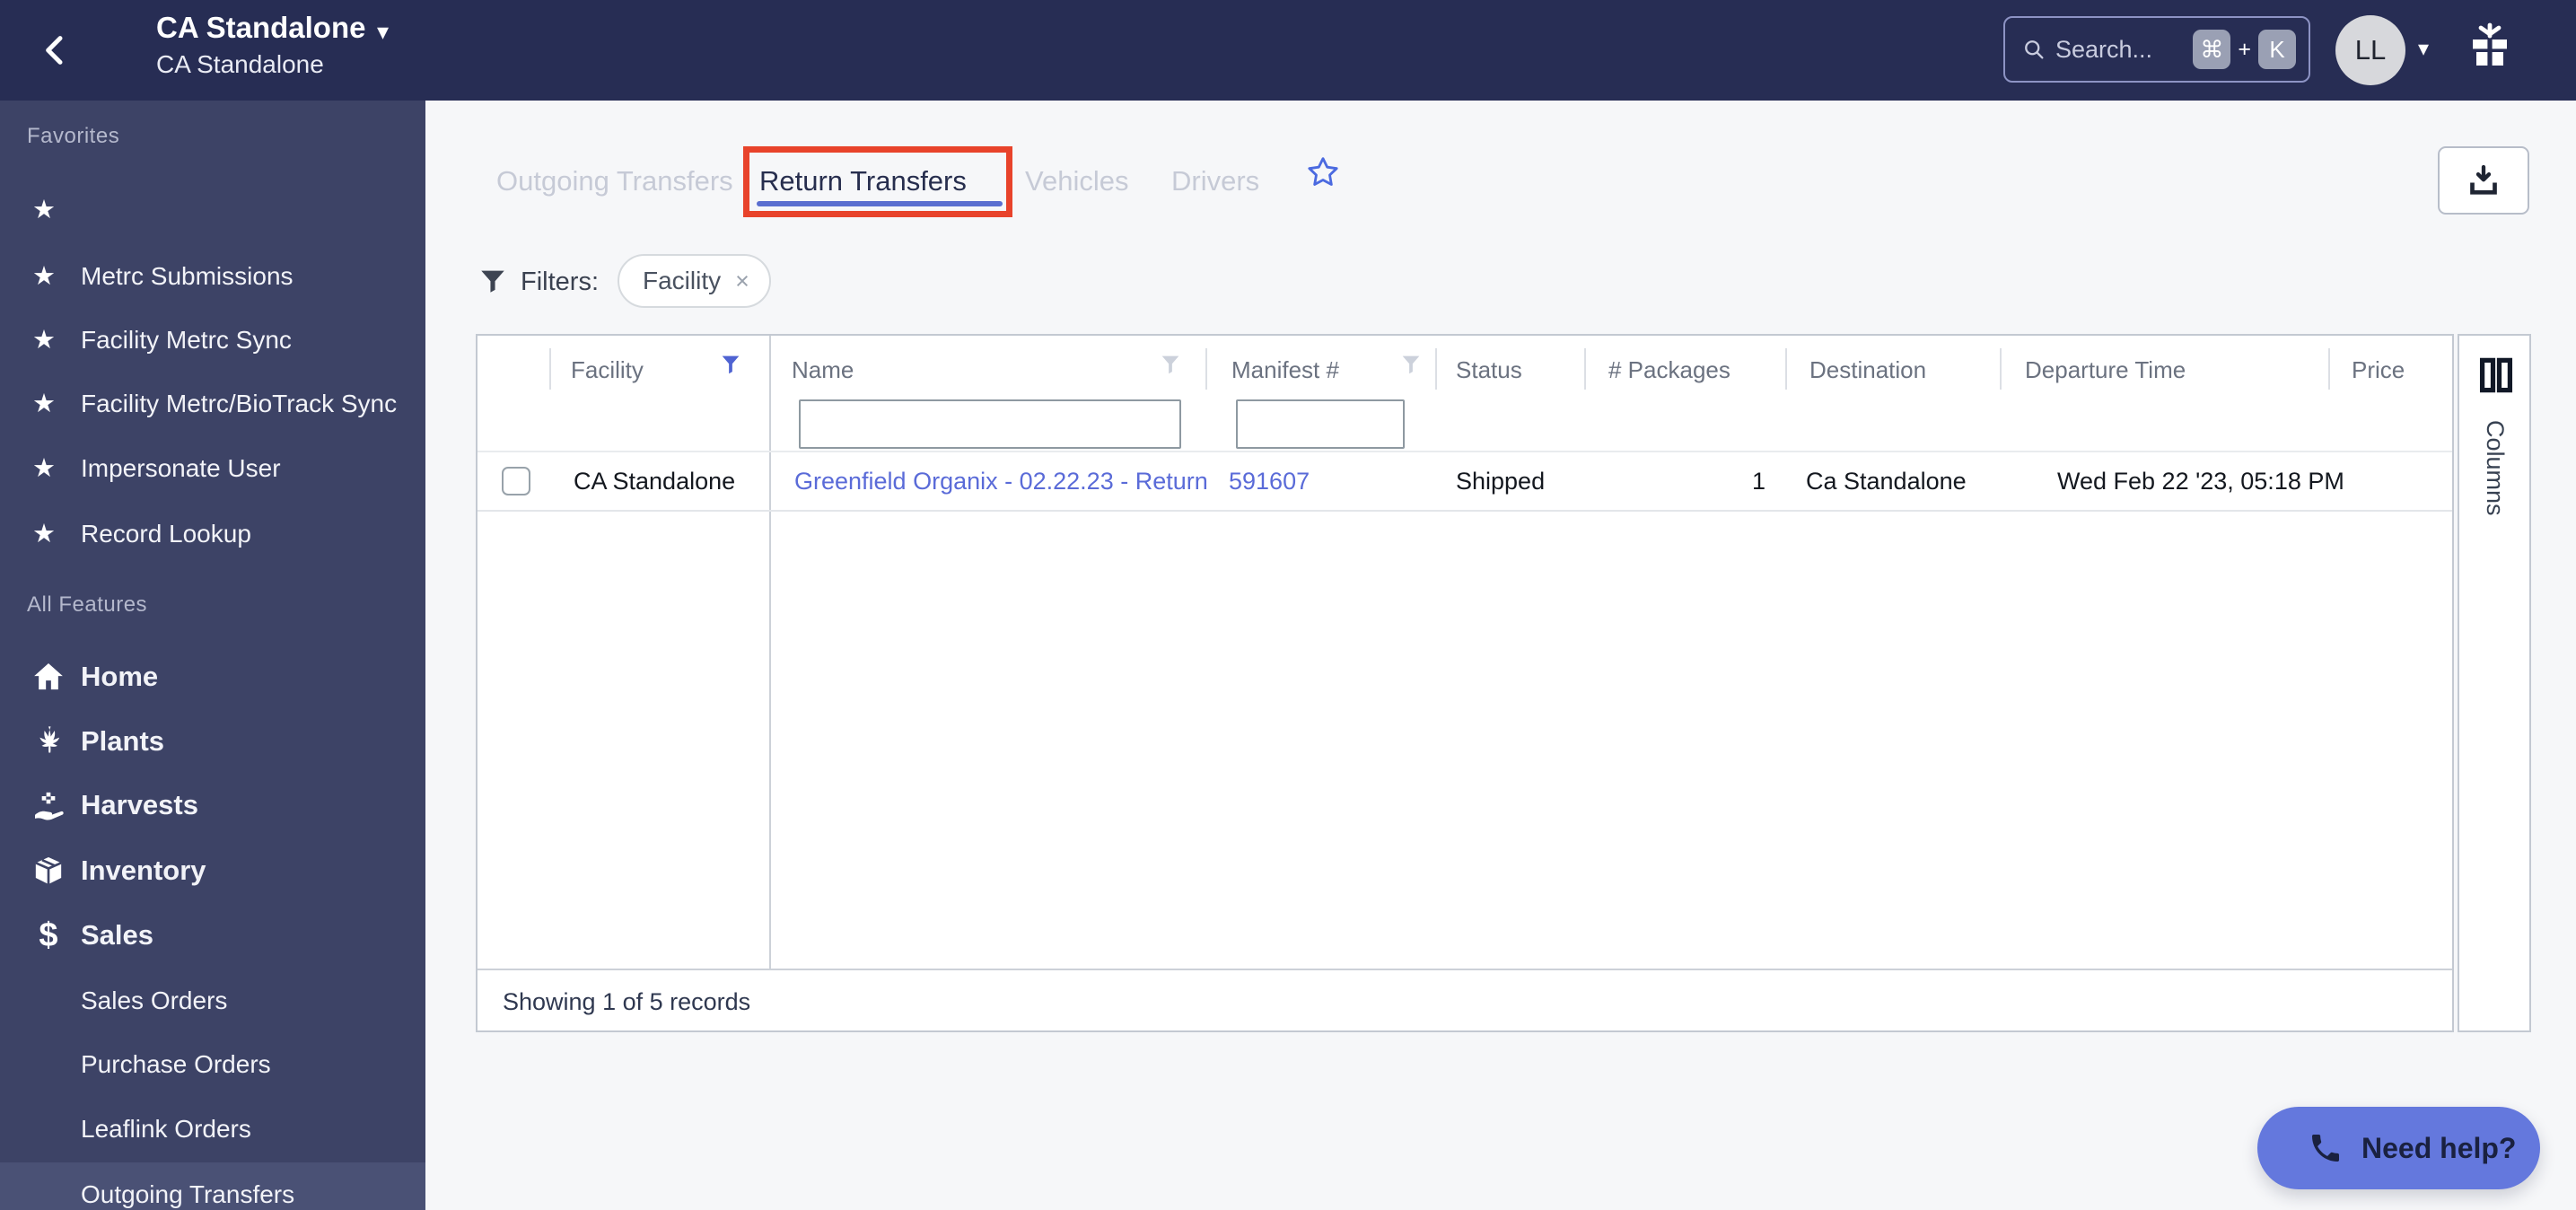  What do you see at coordinates (166, 533) in the screenshot?
I see `favorite-label: Record Lookup` at bounding box center [166, 533].